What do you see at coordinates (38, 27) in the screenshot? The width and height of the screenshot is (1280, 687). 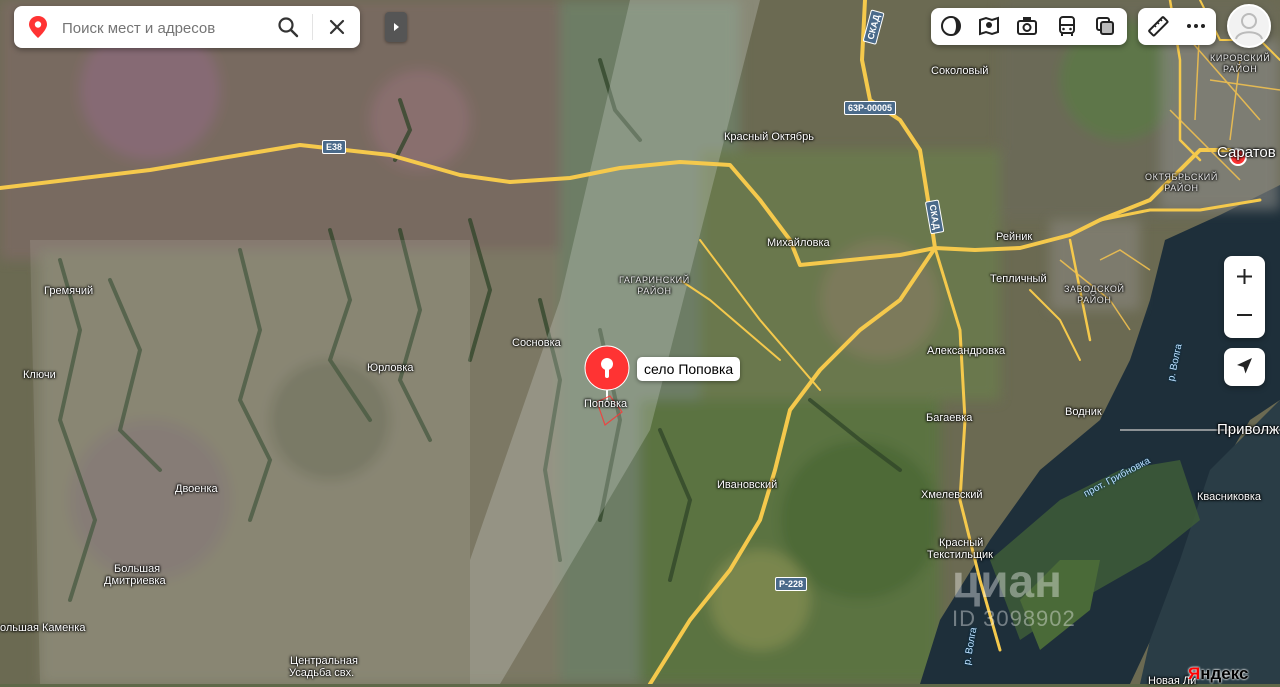 I see `location-pin-icon` at bounding box center [38, 27].